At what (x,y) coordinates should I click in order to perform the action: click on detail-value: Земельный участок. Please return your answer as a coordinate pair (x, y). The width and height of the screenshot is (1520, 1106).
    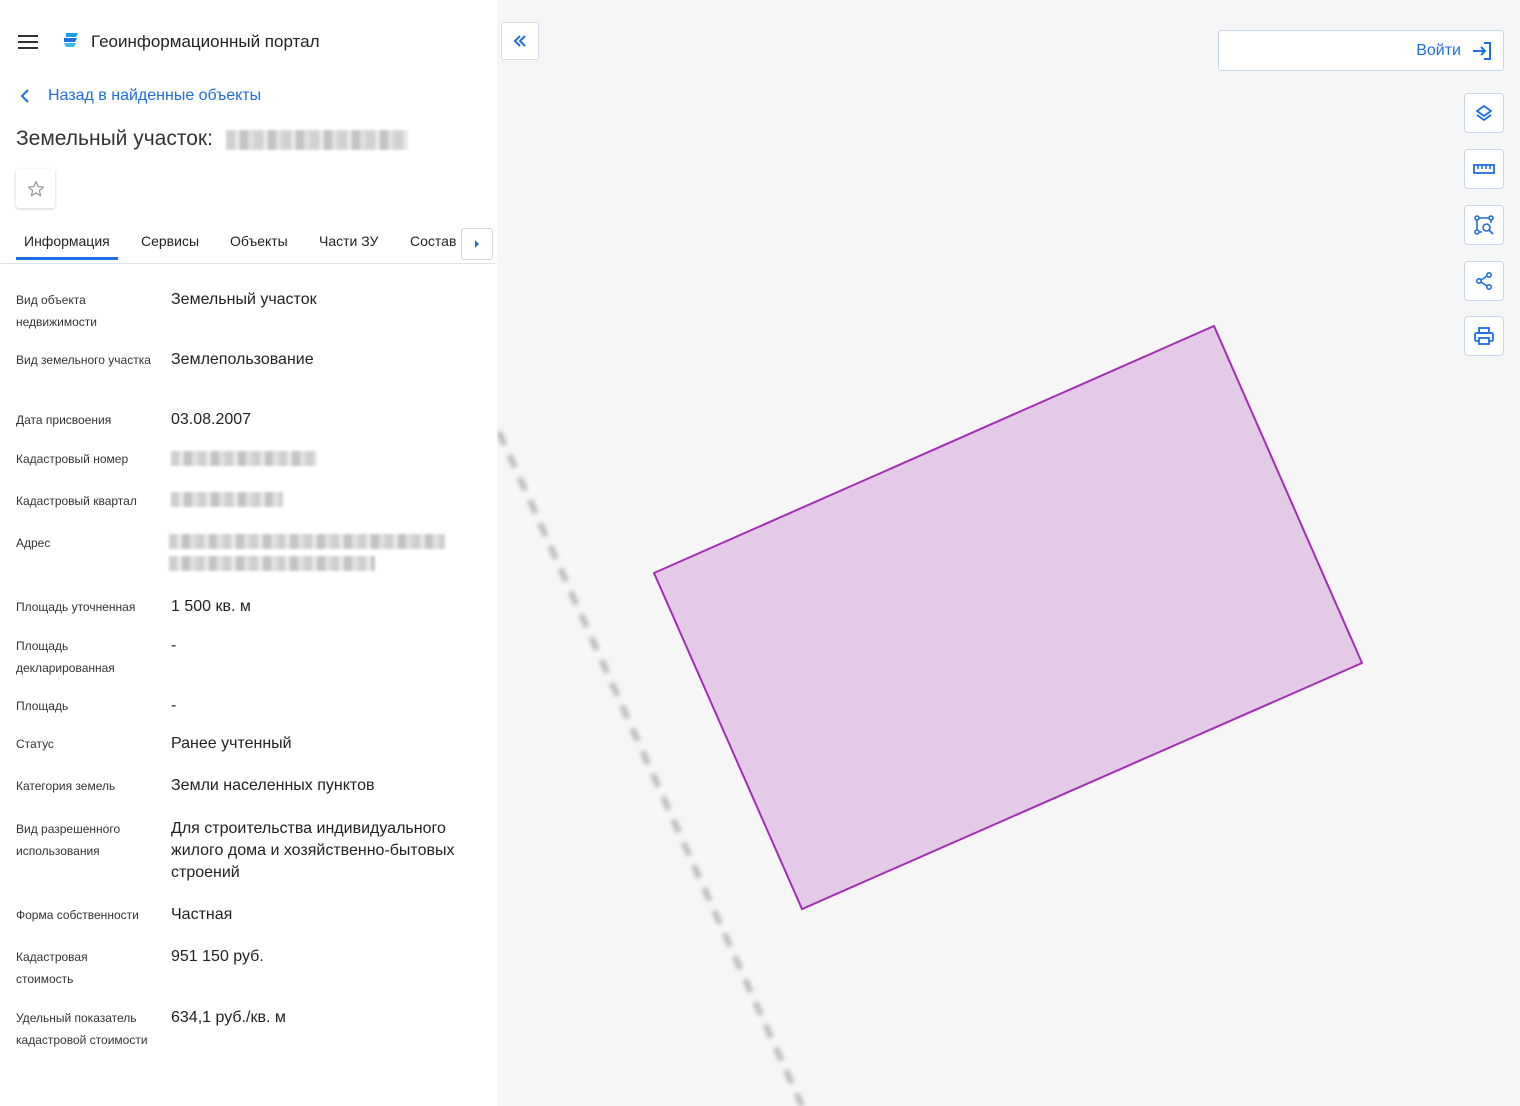
    Looking at the image, I should click on (244, 299).